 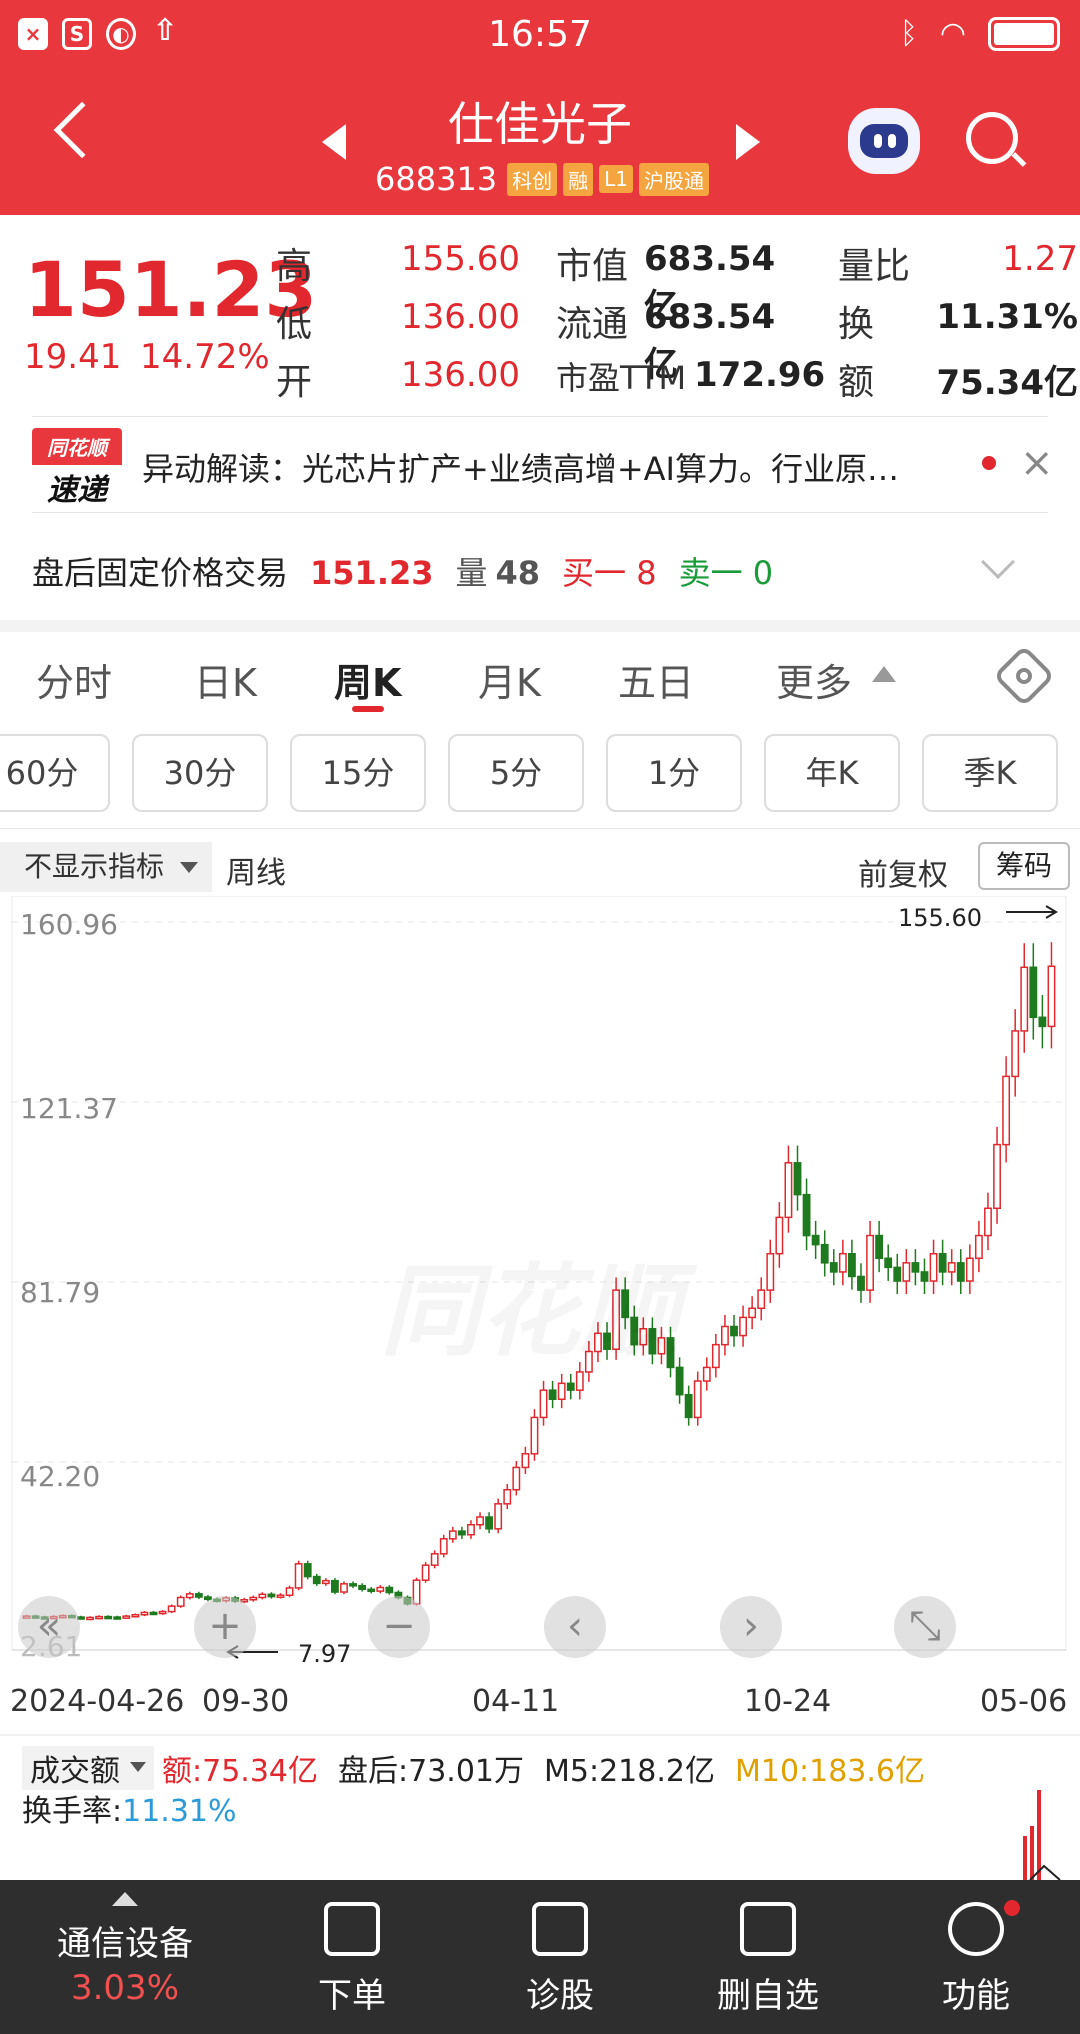 What do you see at coordinates (431, 1771) in the screenshot?
I see `volume-after-hours: 盘后:73.01万` at bounding box center [431, 1771].